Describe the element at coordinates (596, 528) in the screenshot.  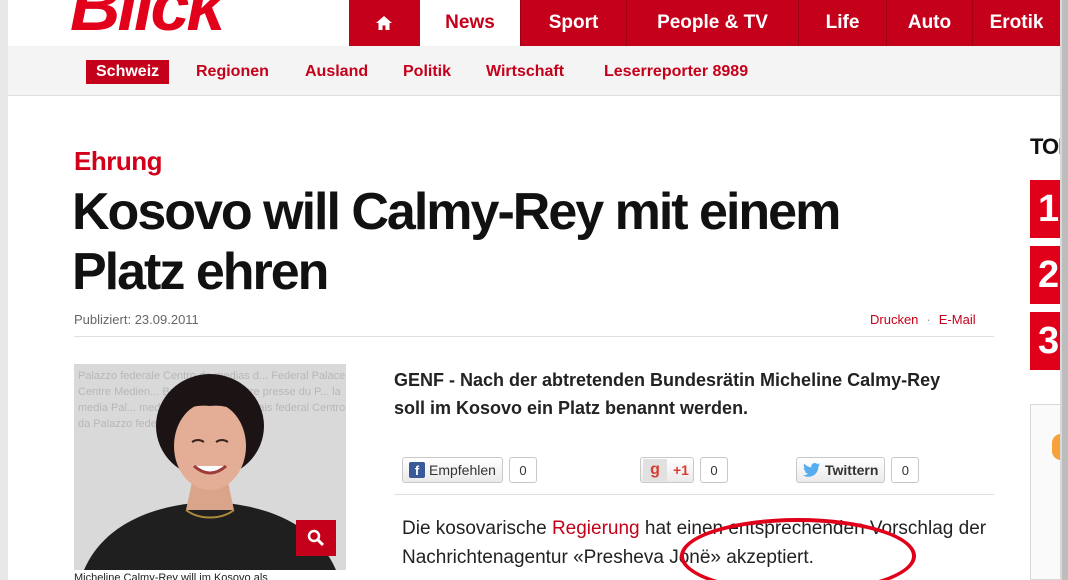
I see `regierung-link: Regierung` at that location.